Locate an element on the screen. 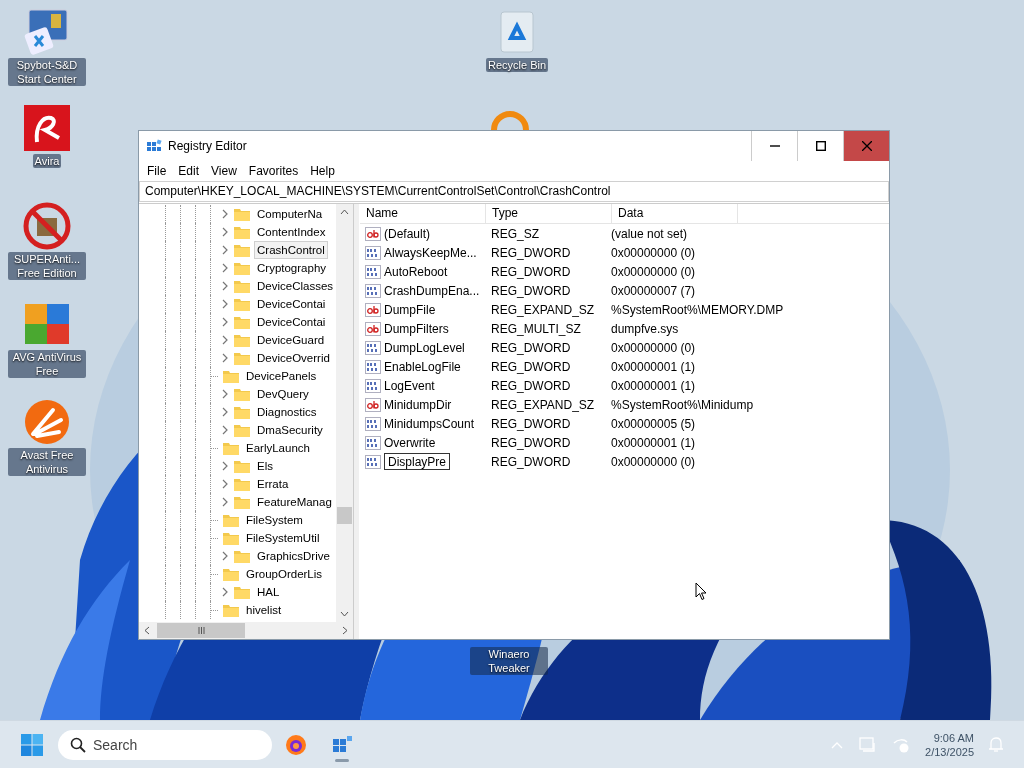 This screenshot has width=1024, height=768. tree-item: FeatureManag is located at coordinates (294, 502).